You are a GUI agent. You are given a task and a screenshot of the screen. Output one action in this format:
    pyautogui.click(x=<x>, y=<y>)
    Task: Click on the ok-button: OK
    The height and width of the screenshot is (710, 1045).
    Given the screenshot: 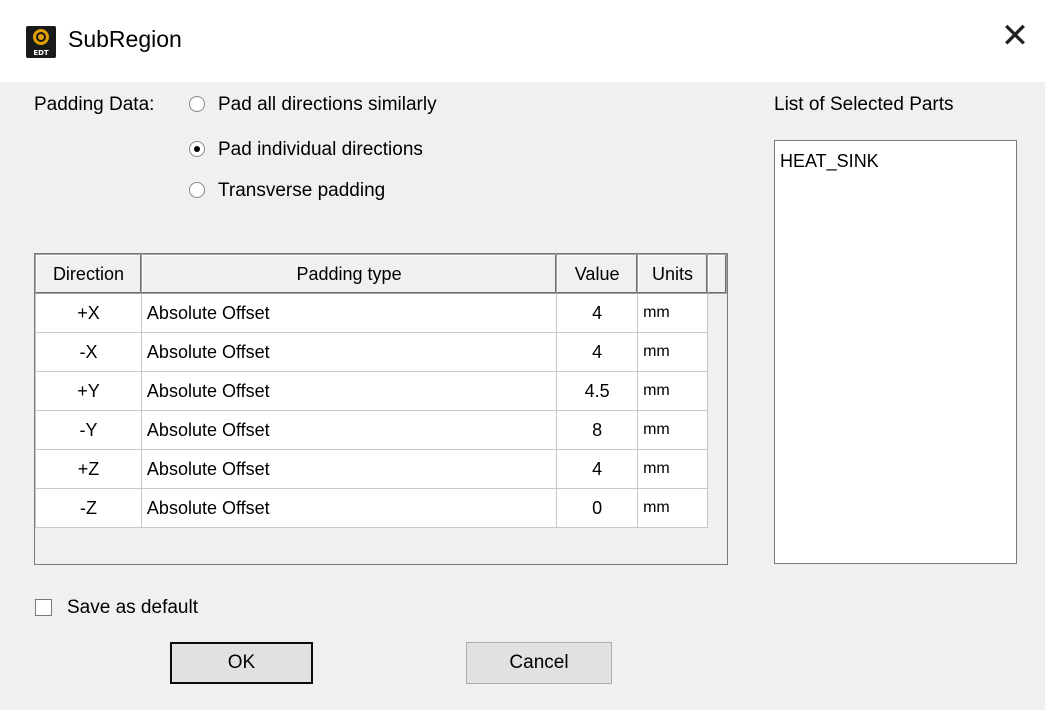 What is the action you would take?
    pyautogui.click(x=241, y=663)
    